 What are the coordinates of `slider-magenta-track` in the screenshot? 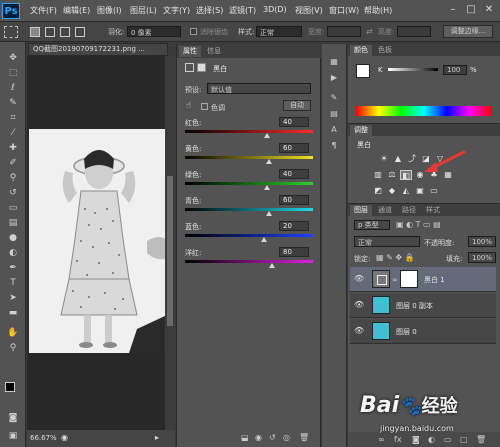 It's located at (249, 261).